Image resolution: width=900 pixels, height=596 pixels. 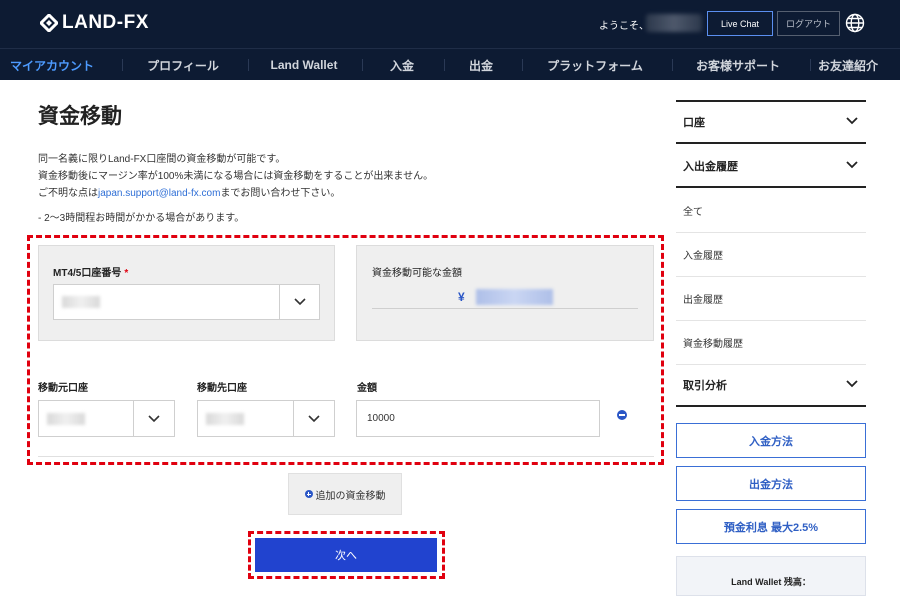 I want to click on sidebar-history-label: 入出金履歴, so click(x=710, y=167).